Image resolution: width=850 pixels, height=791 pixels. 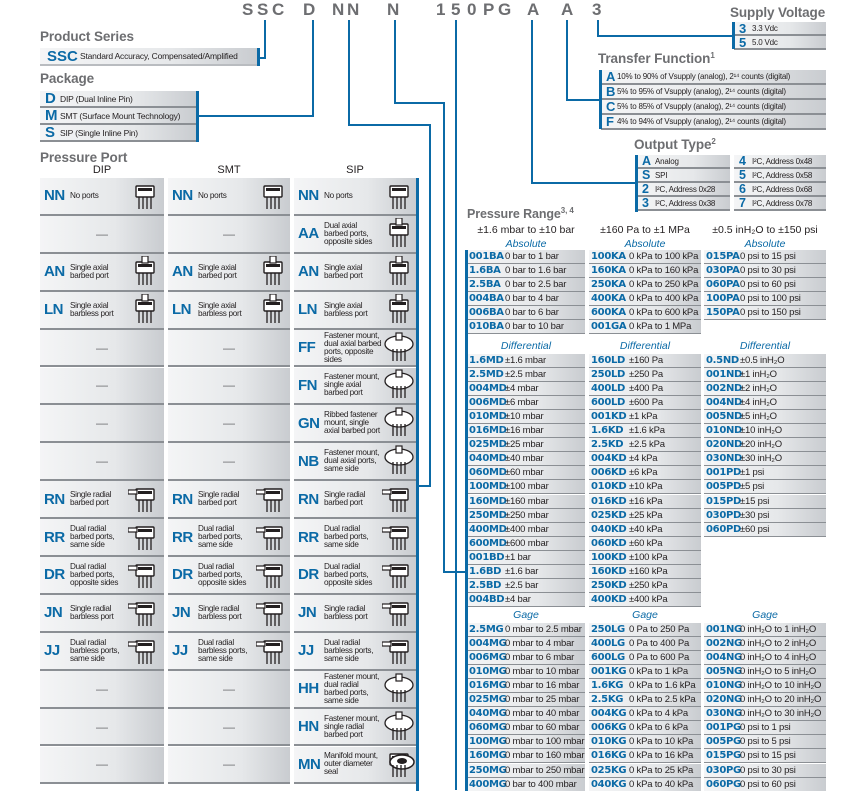 What do you see at coordinates (526, 543) in the screenshot?
I see `pressure-range-row: 600MD ±600 mbar` at bounding box center [526, 543].